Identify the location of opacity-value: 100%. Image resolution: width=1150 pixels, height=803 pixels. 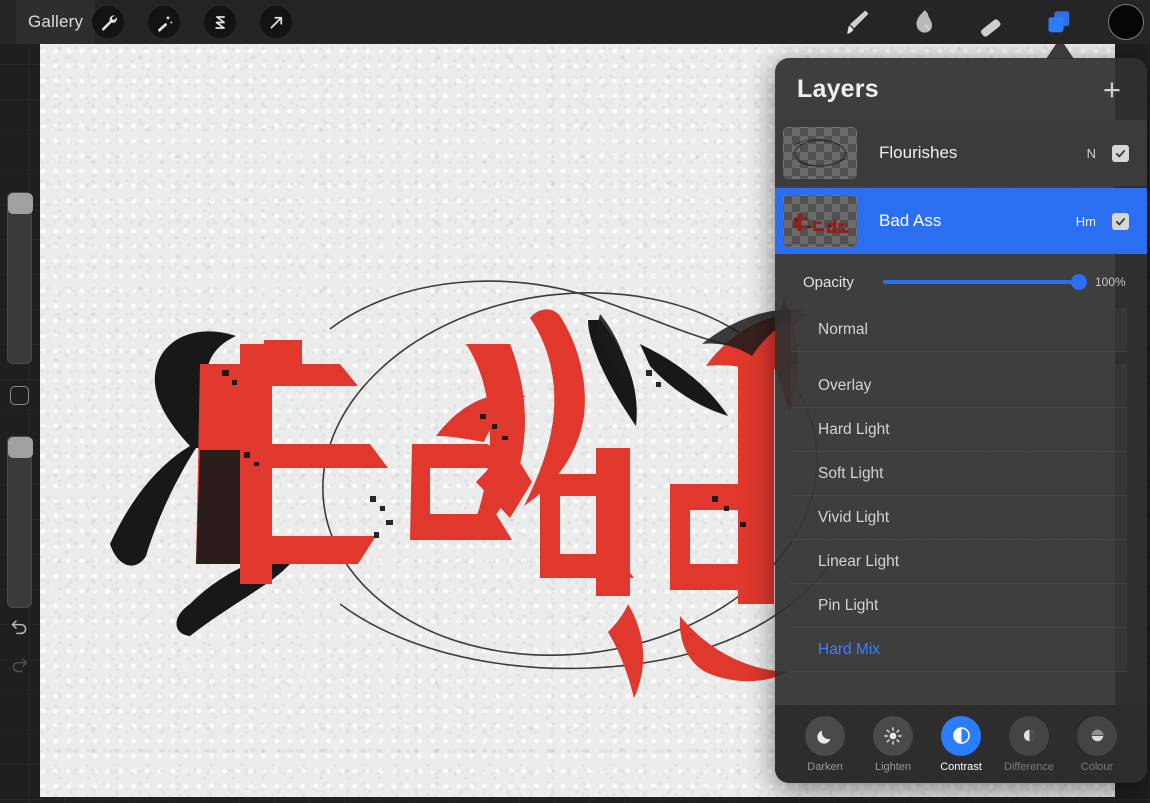
(1110, 282).